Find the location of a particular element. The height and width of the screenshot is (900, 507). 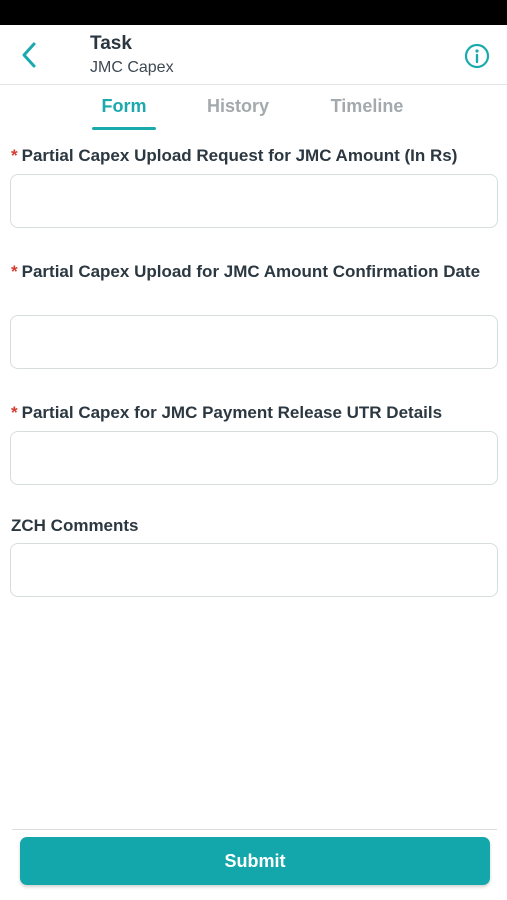

chevron-left-icon is located at coordinates (29, 55).